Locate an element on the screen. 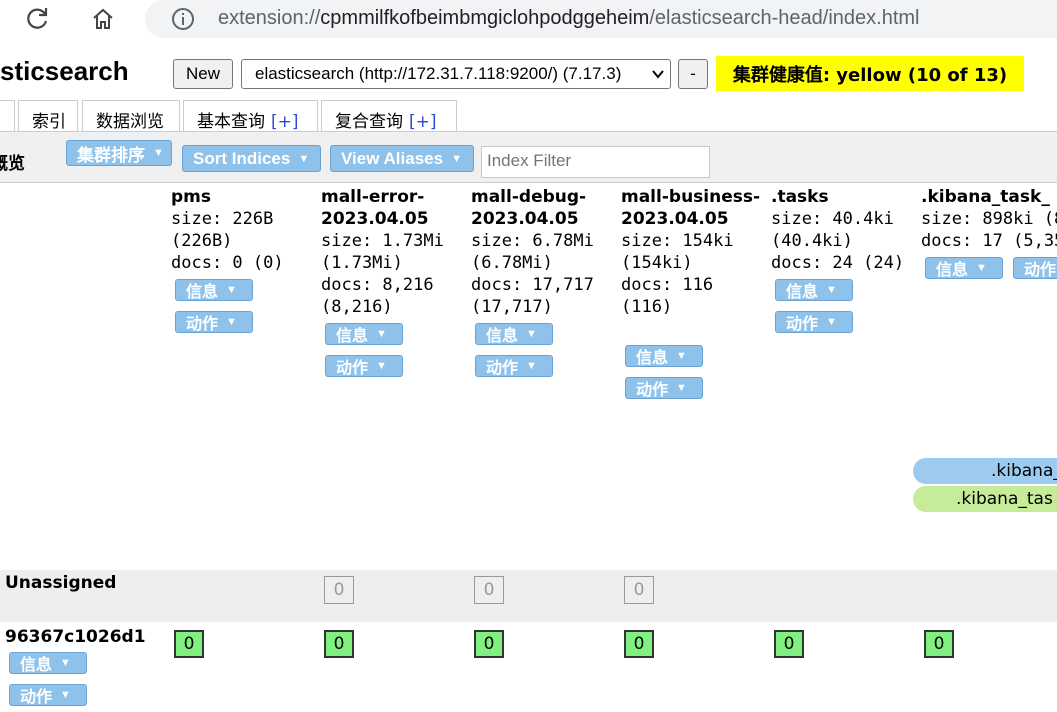 This screenshot has width=1057, height=712. url-prefix: extension:// is located at coordinates (269, 18).